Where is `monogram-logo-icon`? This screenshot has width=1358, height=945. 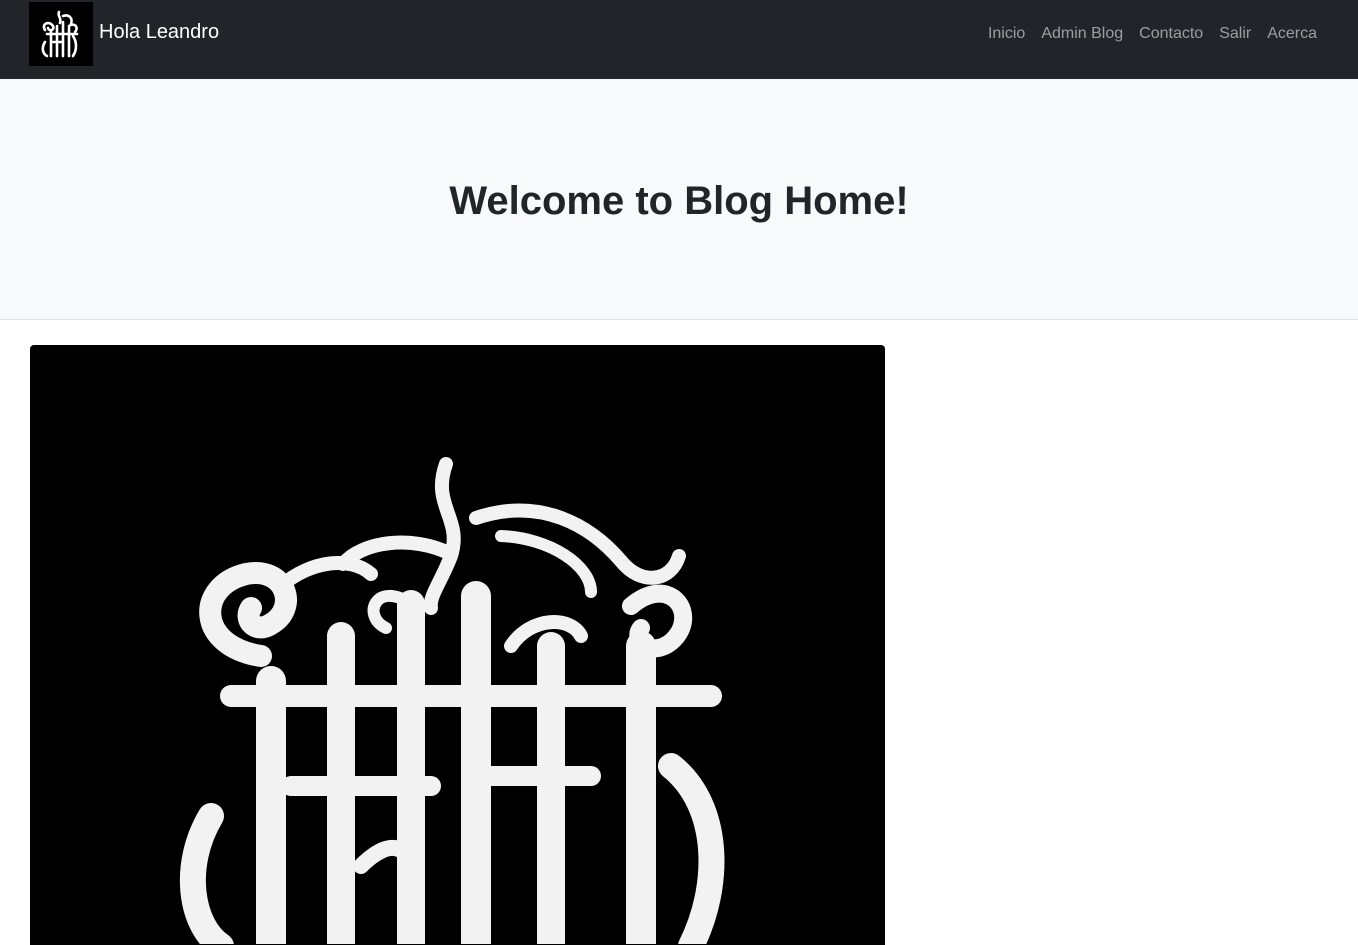 monogram-logo-icon is located at coordinates (61, 34).